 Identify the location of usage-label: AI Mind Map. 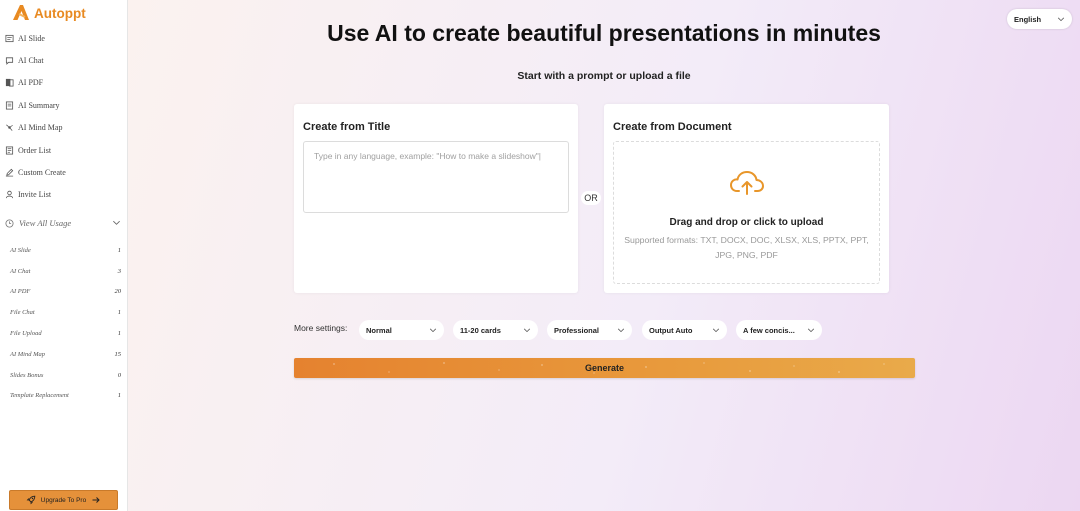
(28, 354).